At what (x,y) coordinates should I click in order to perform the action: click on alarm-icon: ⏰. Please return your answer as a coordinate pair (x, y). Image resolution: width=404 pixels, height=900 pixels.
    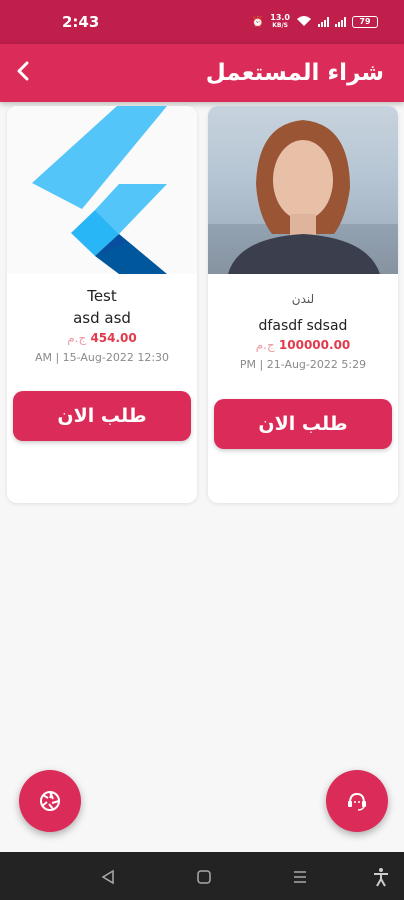
    Looking at the image, I should click on (258, 22).